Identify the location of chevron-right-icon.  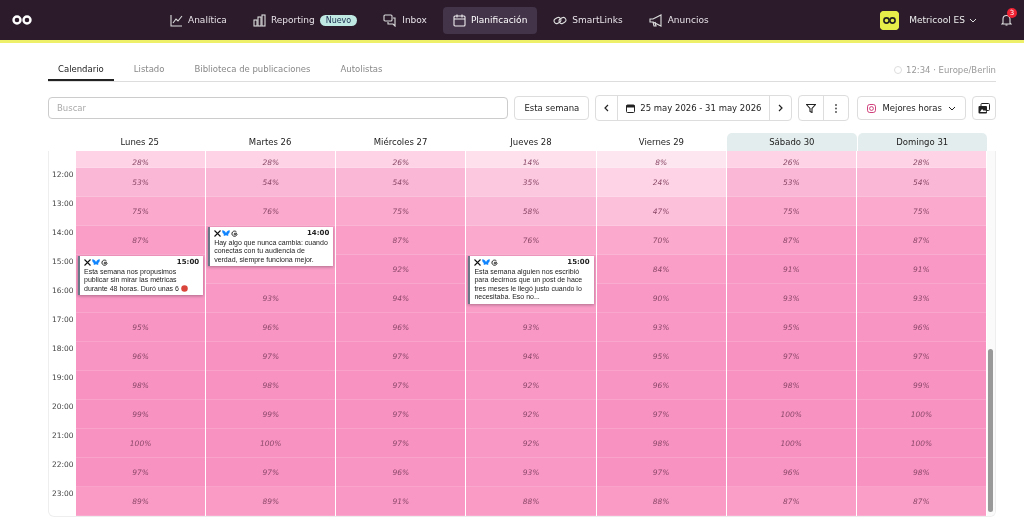
(781, 108).